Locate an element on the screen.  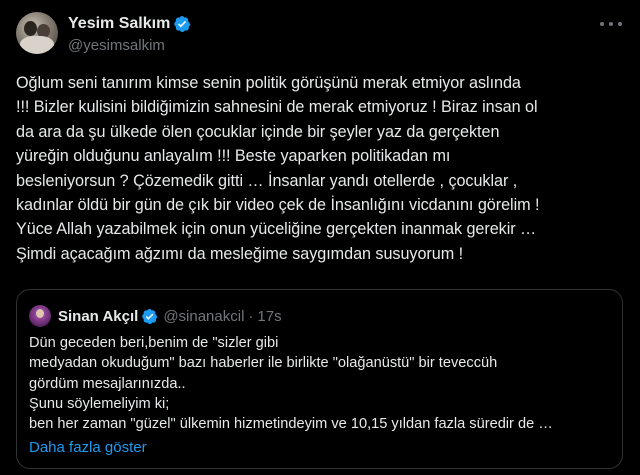
quoted-tweet-time: 17s is located at coordinates (269, 316).